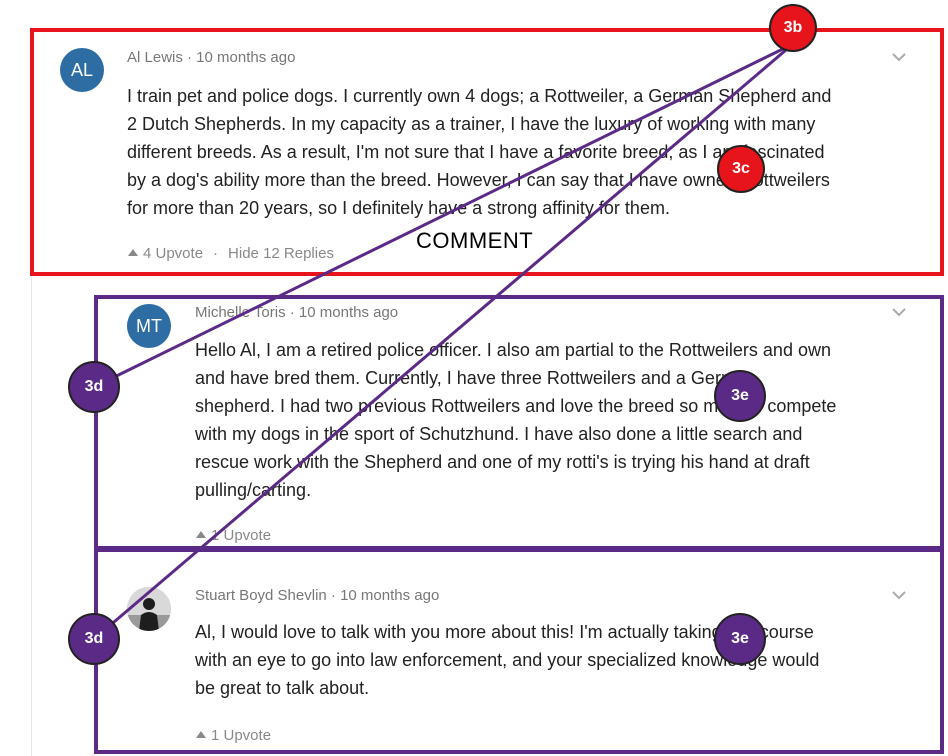  What do you see at coordinates (793, 28) in the screenshot?
I see `badge-3b: 3b` at bounding box center [793, 28].